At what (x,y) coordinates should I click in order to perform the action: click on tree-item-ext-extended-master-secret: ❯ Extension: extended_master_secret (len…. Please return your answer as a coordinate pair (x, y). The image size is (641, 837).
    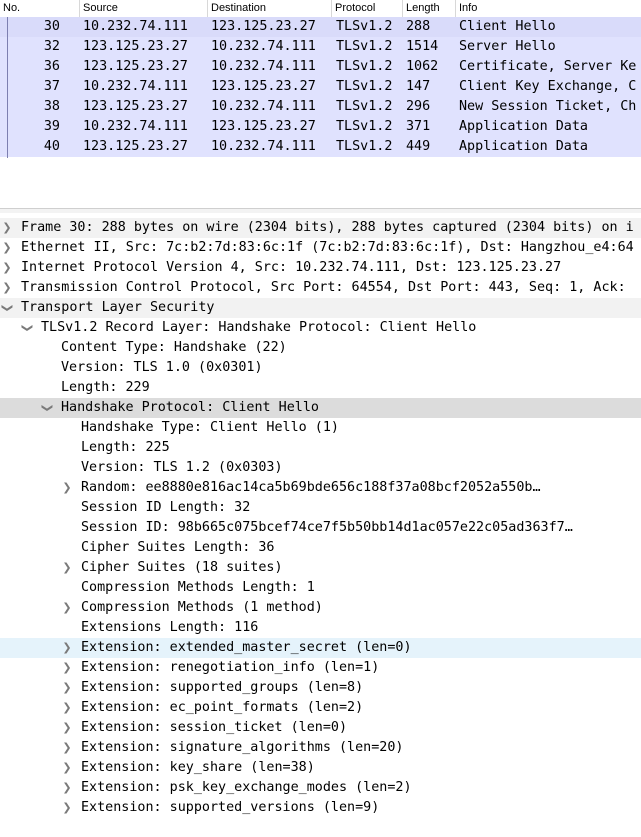
    Looking at the image, I should click on (320, 648).